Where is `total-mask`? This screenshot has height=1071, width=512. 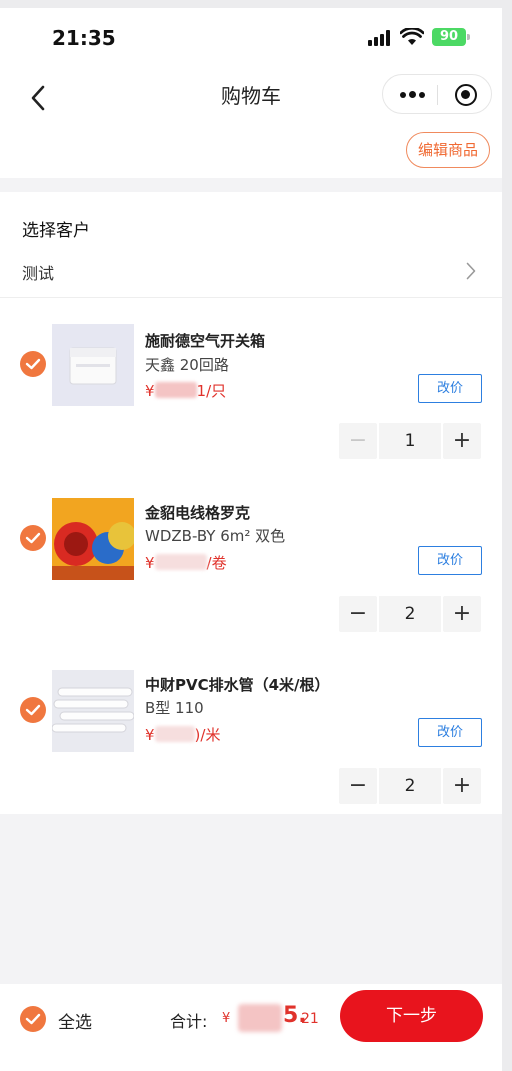
total-mask is located at coordinates (260, 1018).